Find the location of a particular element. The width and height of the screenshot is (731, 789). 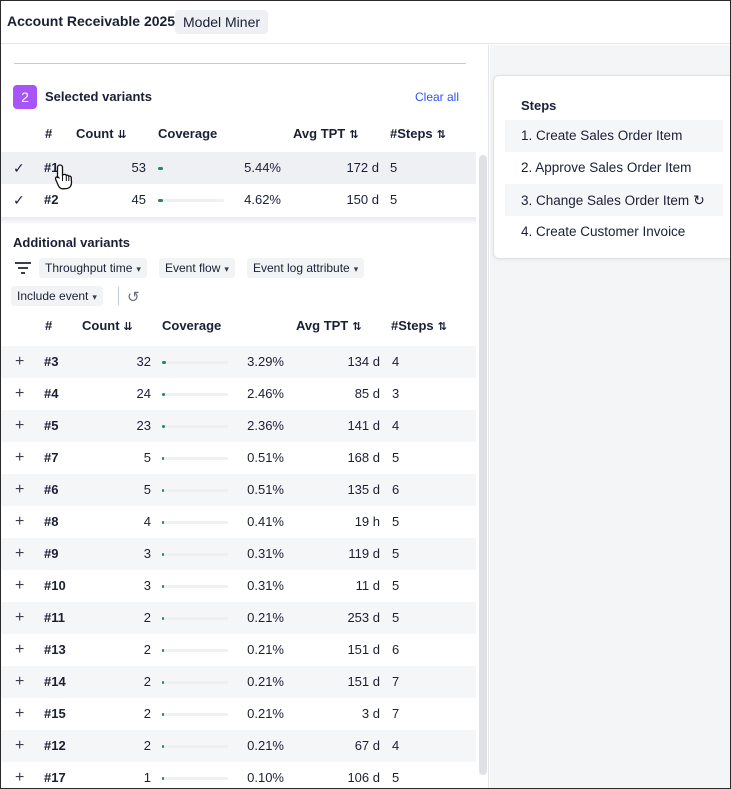

step-item: 3. Change Sales Order Item ↻ is located at coordinates (614, 200).